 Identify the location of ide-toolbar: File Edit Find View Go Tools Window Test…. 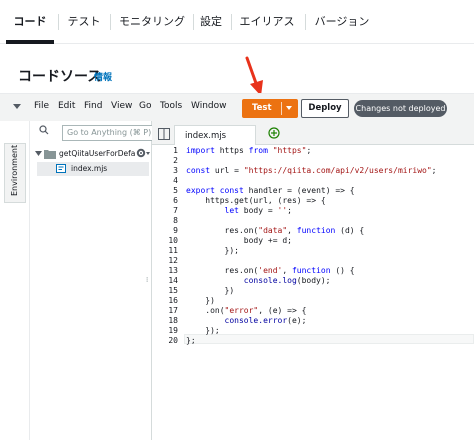
(237, 107).